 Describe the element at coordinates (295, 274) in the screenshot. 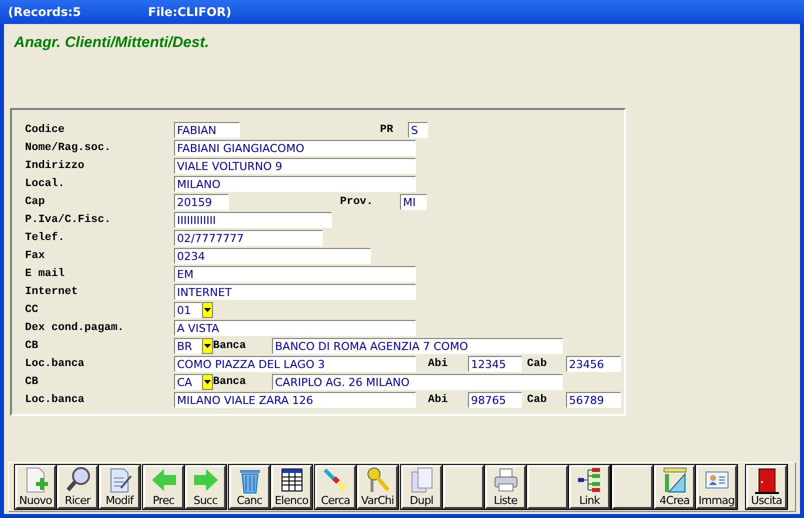

I see `input-field: EM` at that location.